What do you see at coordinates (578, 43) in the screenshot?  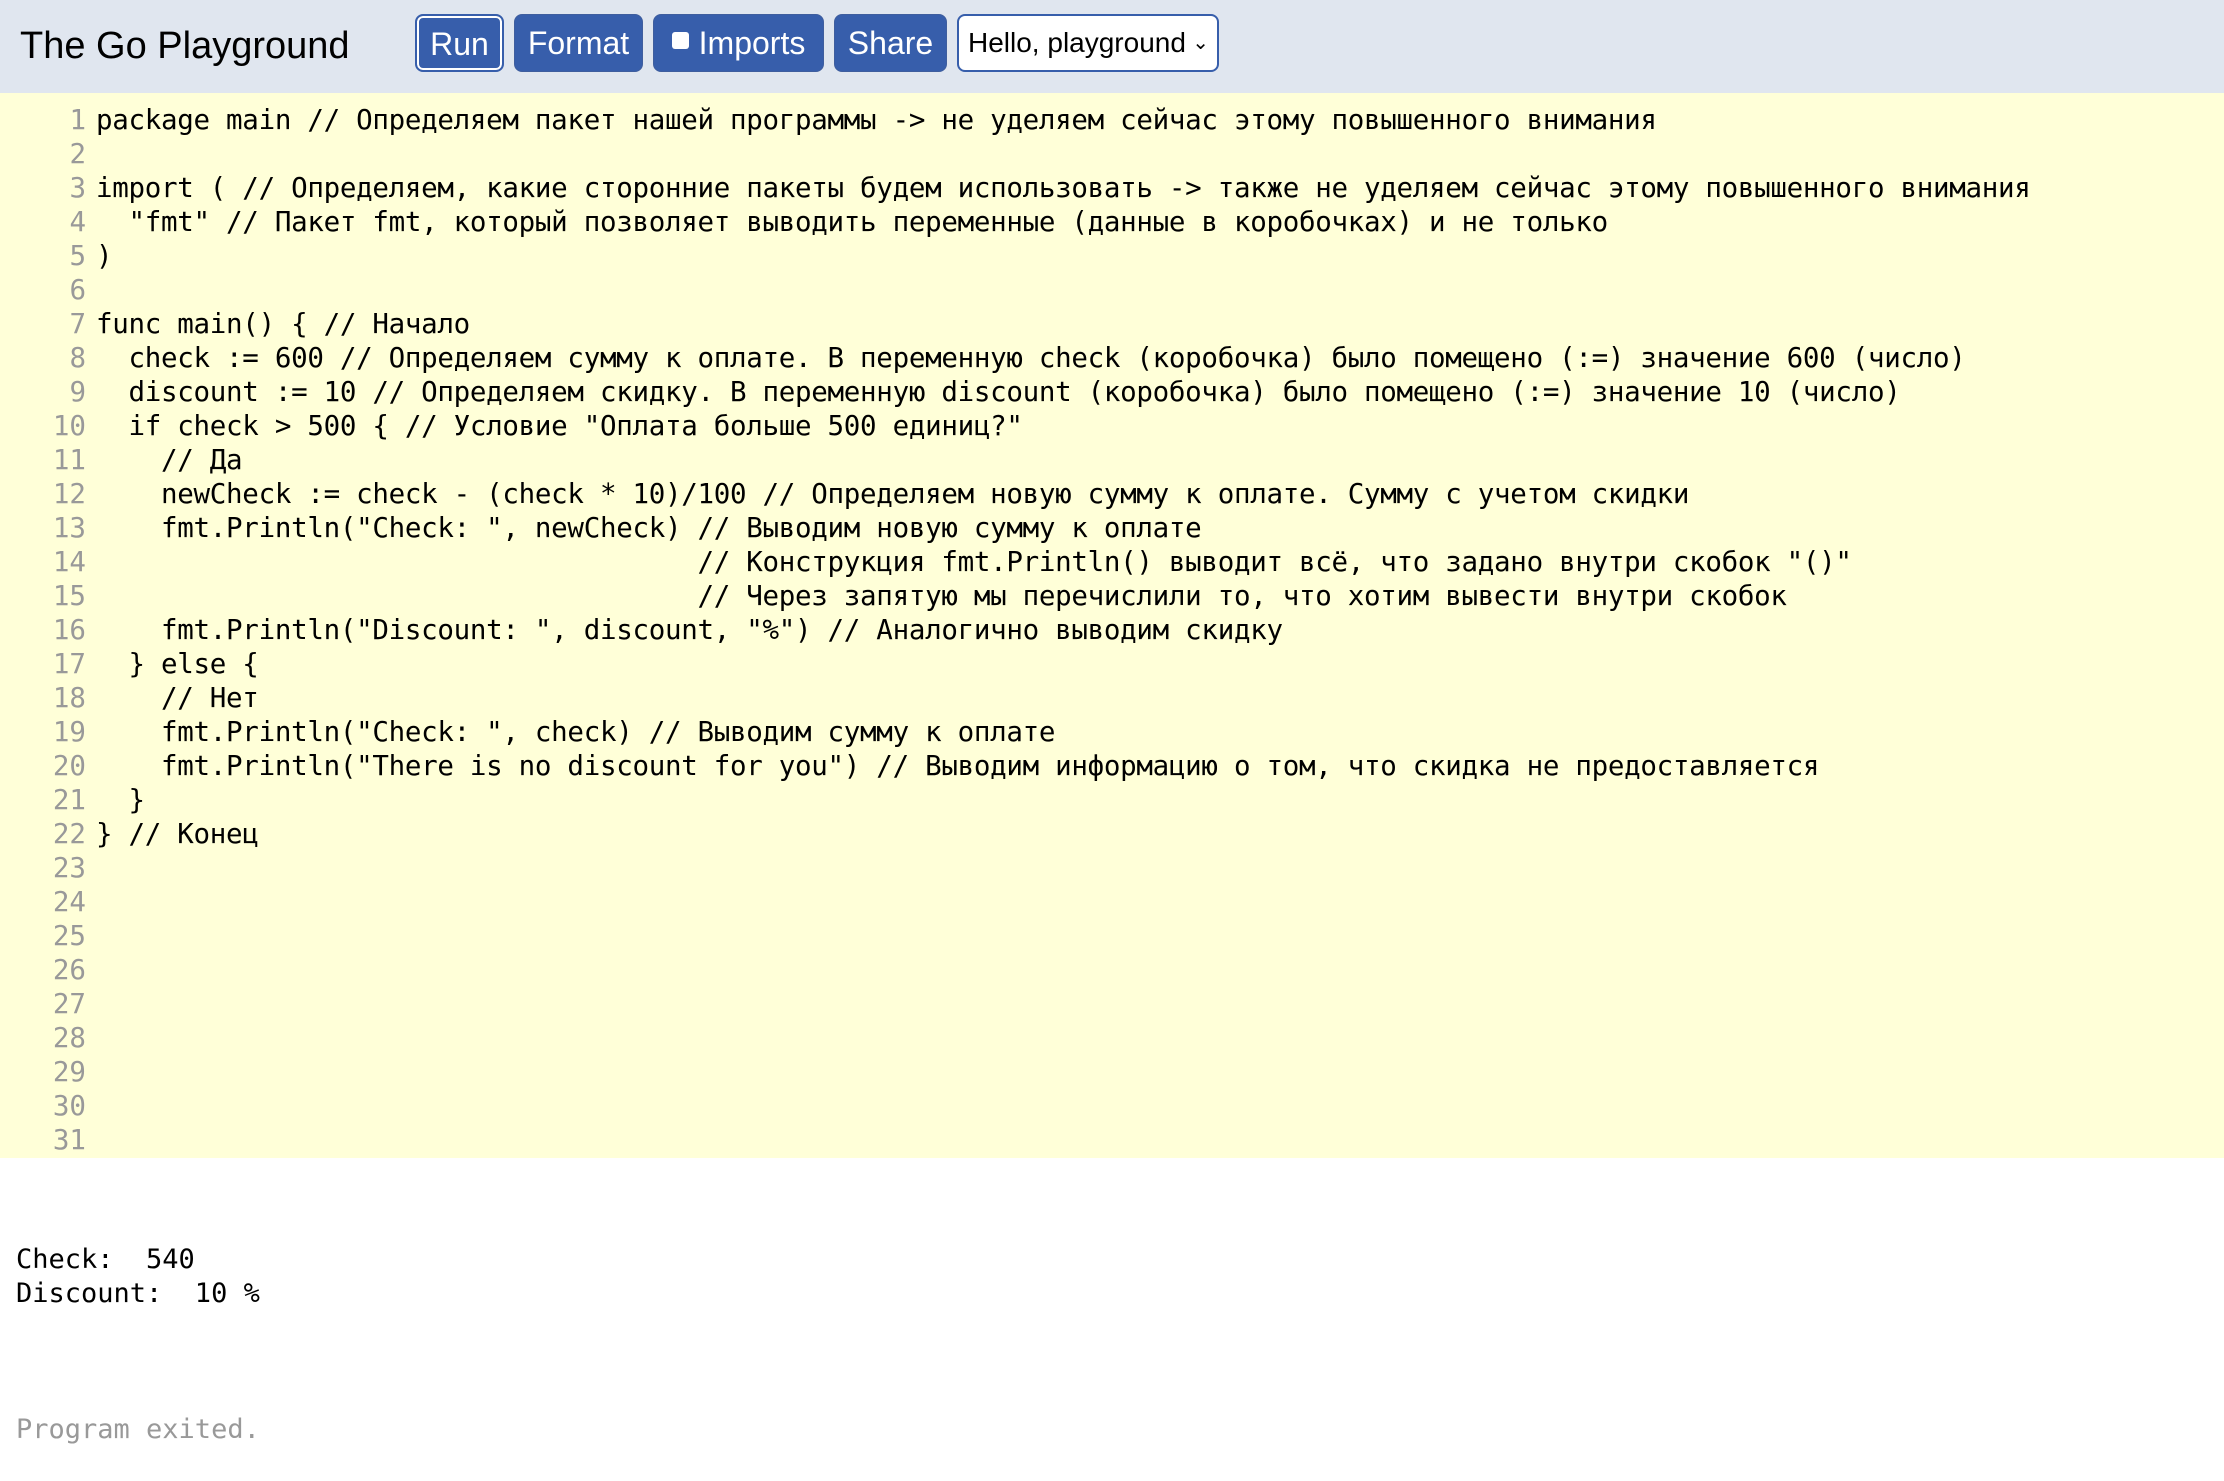 I see `format-button: Format` at bounding box center [578, 43].